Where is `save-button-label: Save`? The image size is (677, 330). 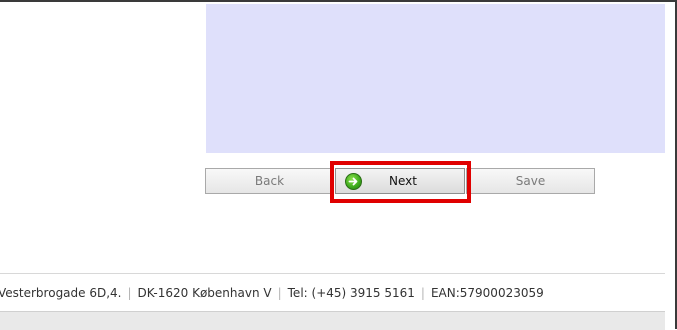 save-button-label: Save is located at coordinates (530, 181).